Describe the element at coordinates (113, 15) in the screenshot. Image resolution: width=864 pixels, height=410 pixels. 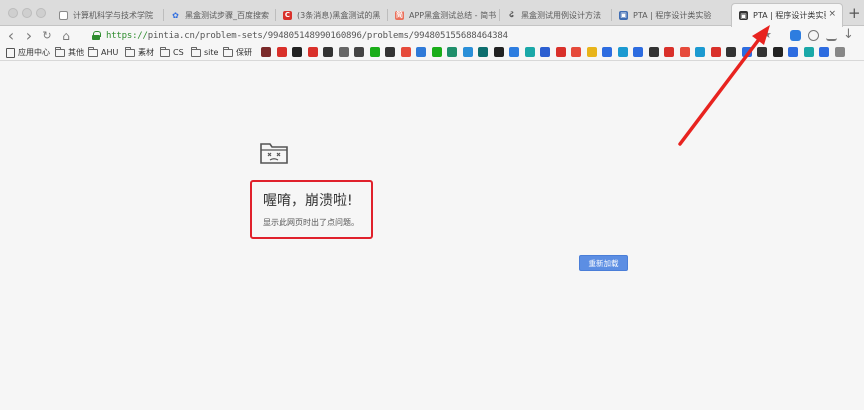
I see `tab-title: 计算机科学与技术学院` at that location.